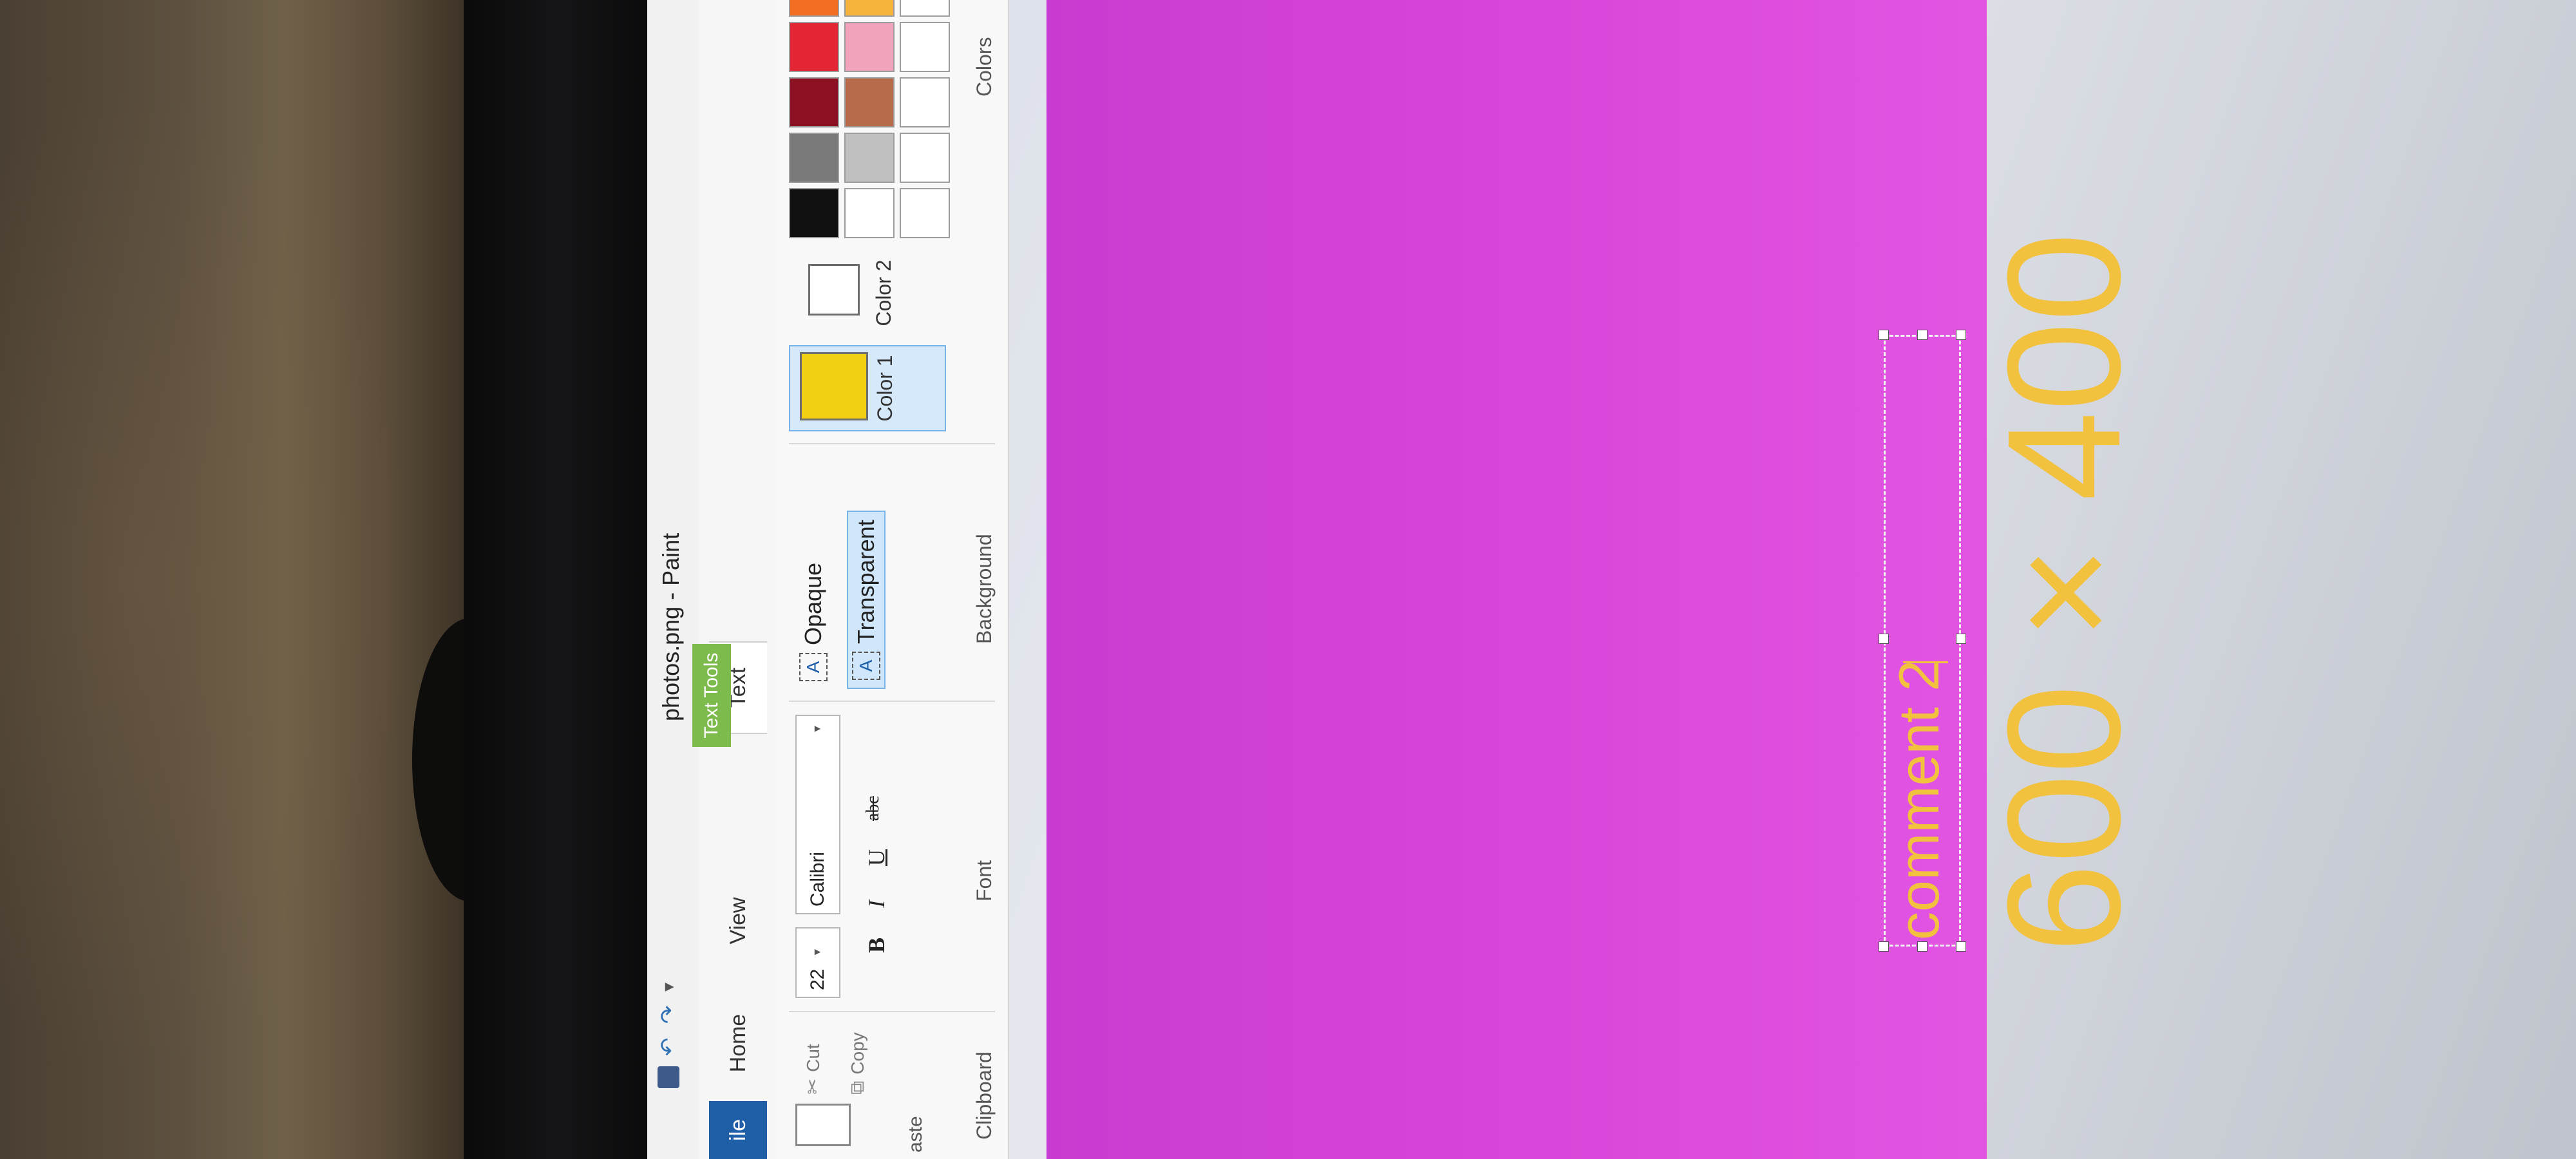 The height and width of the screenshot is (1159, 2576). I want to click on save-icon, so click(668, 1077).